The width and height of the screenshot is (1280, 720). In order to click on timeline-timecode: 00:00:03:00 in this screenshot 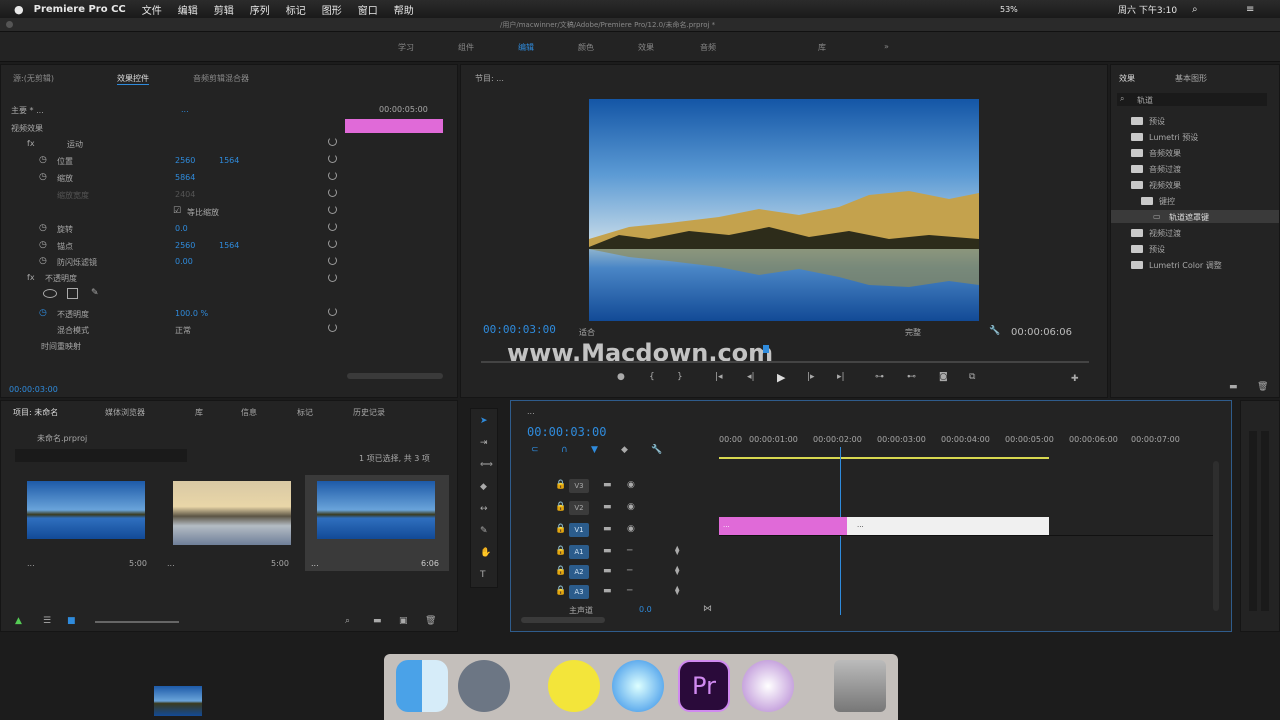, I will do `click(566, 432)`.